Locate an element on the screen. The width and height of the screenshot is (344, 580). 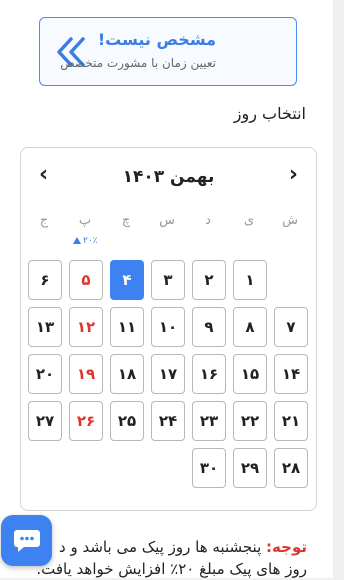
page-edge is located at coordinates (338, 289).